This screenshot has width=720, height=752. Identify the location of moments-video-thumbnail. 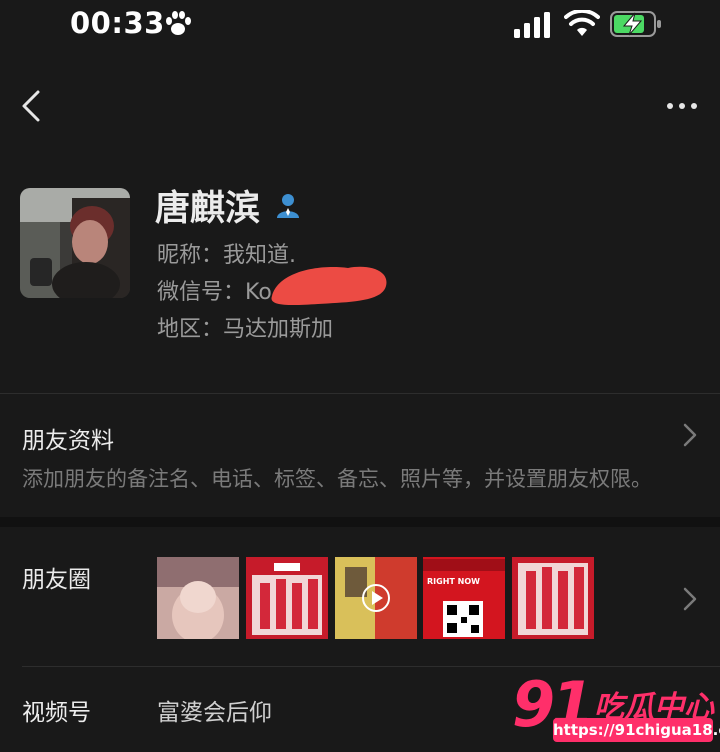
(376, 598).